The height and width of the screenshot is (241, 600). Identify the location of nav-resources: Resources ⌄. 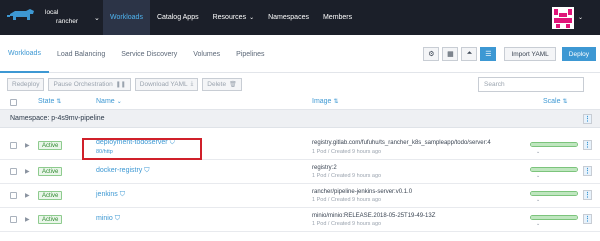
(234, 17).